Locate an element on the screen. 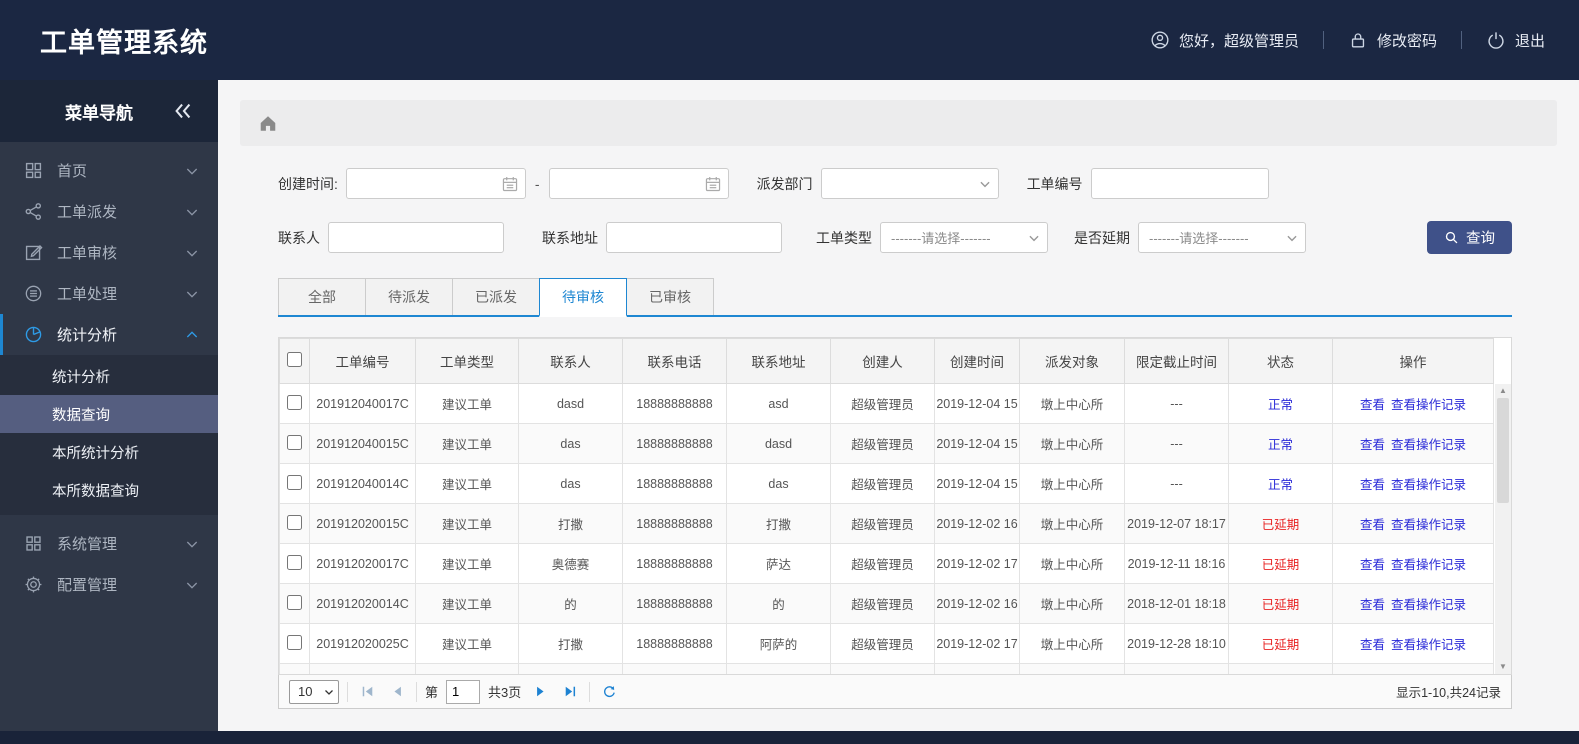  cell-phone: 18888888888 is located at coordinates (674, 403).